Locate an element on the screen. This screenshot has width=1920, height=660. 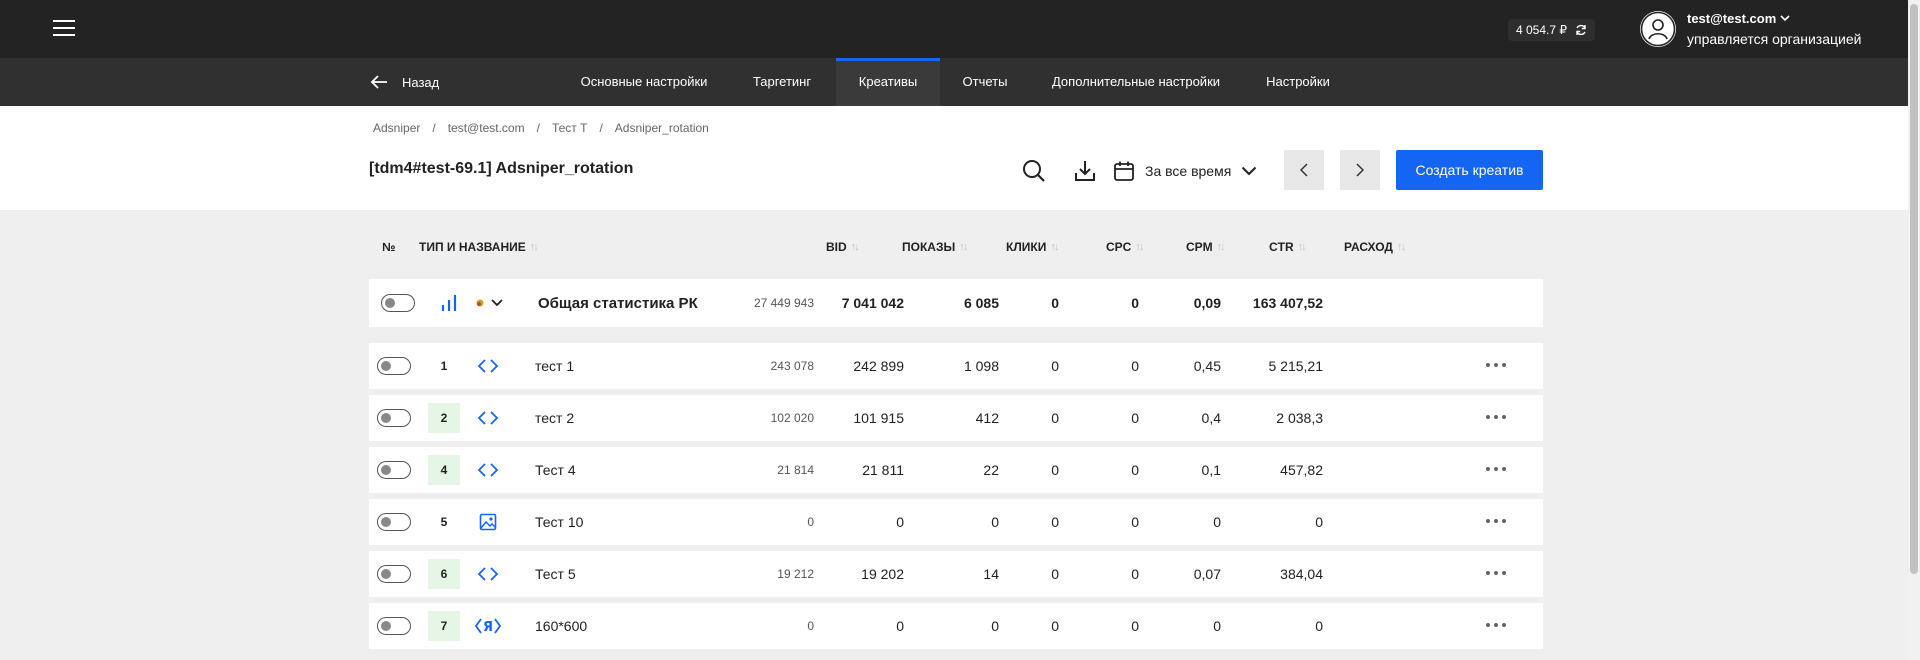
table-row: 4 Тест 4 21 814 21 811 22 0 0 0,1 457,82 is located at coordinates (956, 470).